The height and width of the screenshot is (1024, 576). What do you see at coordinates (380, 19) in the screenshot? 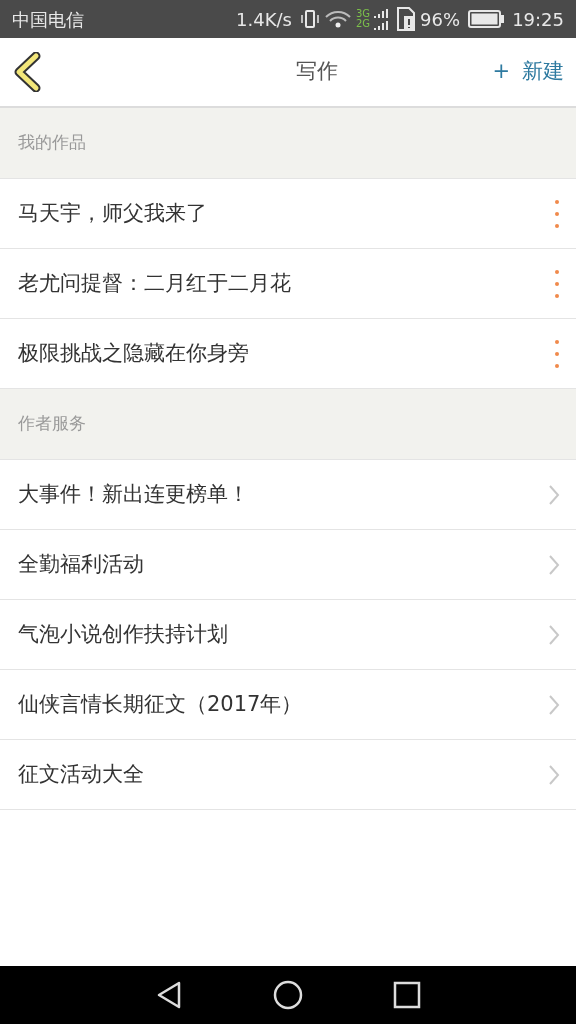
I see `signal-icon` at bounding box center [380, 19].